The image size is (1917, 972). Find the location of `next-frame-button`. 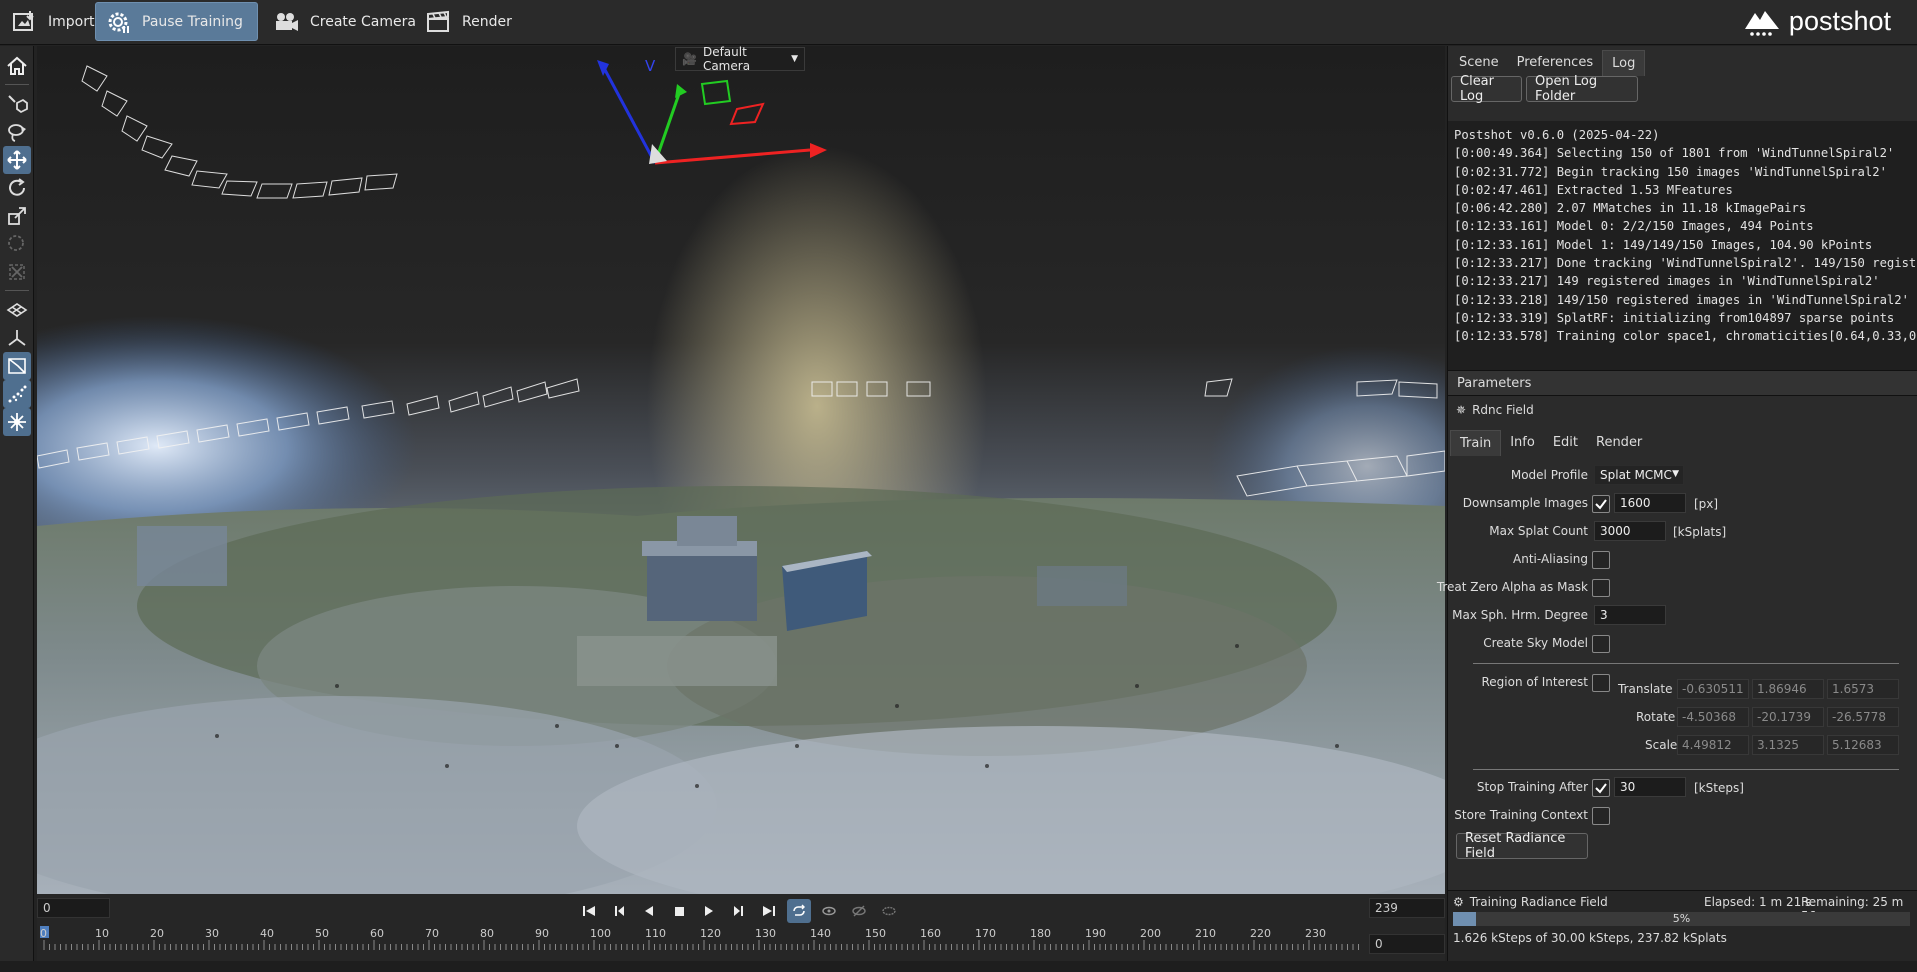

next-frame-button is located at coordinates (739, 911).